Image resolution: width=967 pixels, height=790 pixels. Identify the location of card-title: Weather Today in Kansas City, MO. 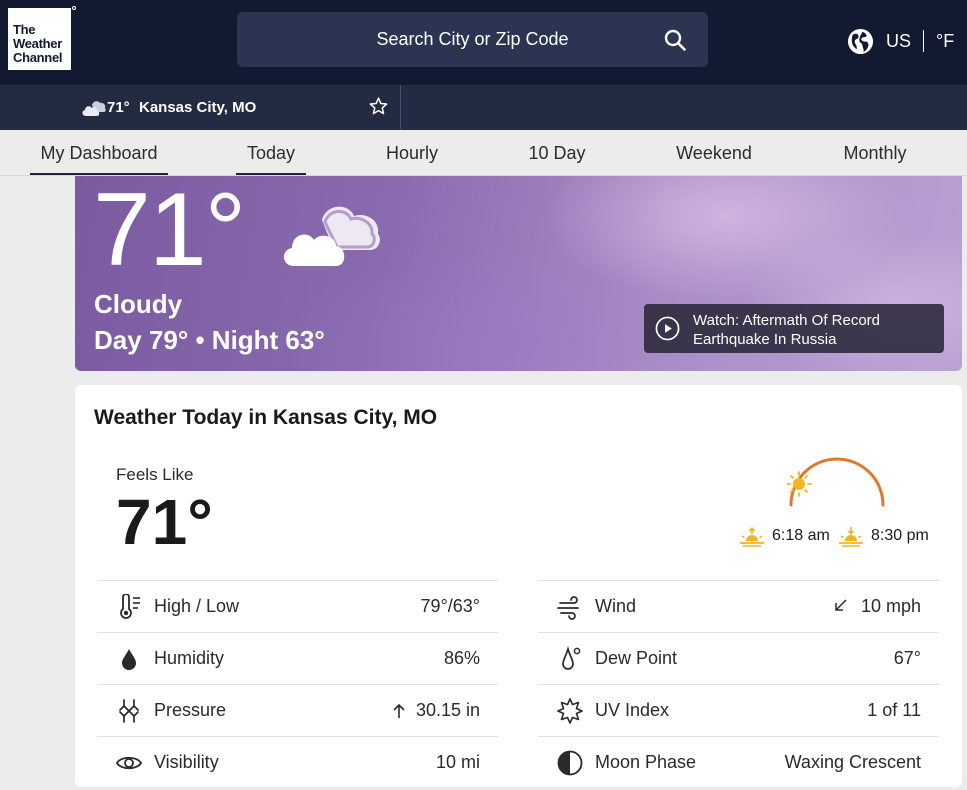
(266, 417).